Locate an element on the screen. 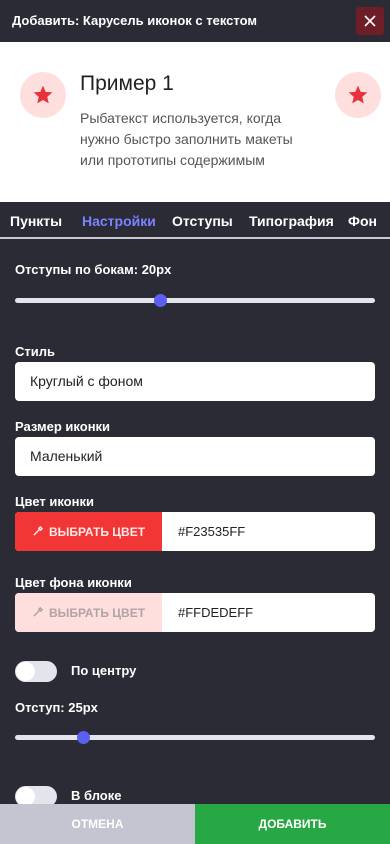  icon-color-input: #F23535FF is located at coordinates (211, 531).